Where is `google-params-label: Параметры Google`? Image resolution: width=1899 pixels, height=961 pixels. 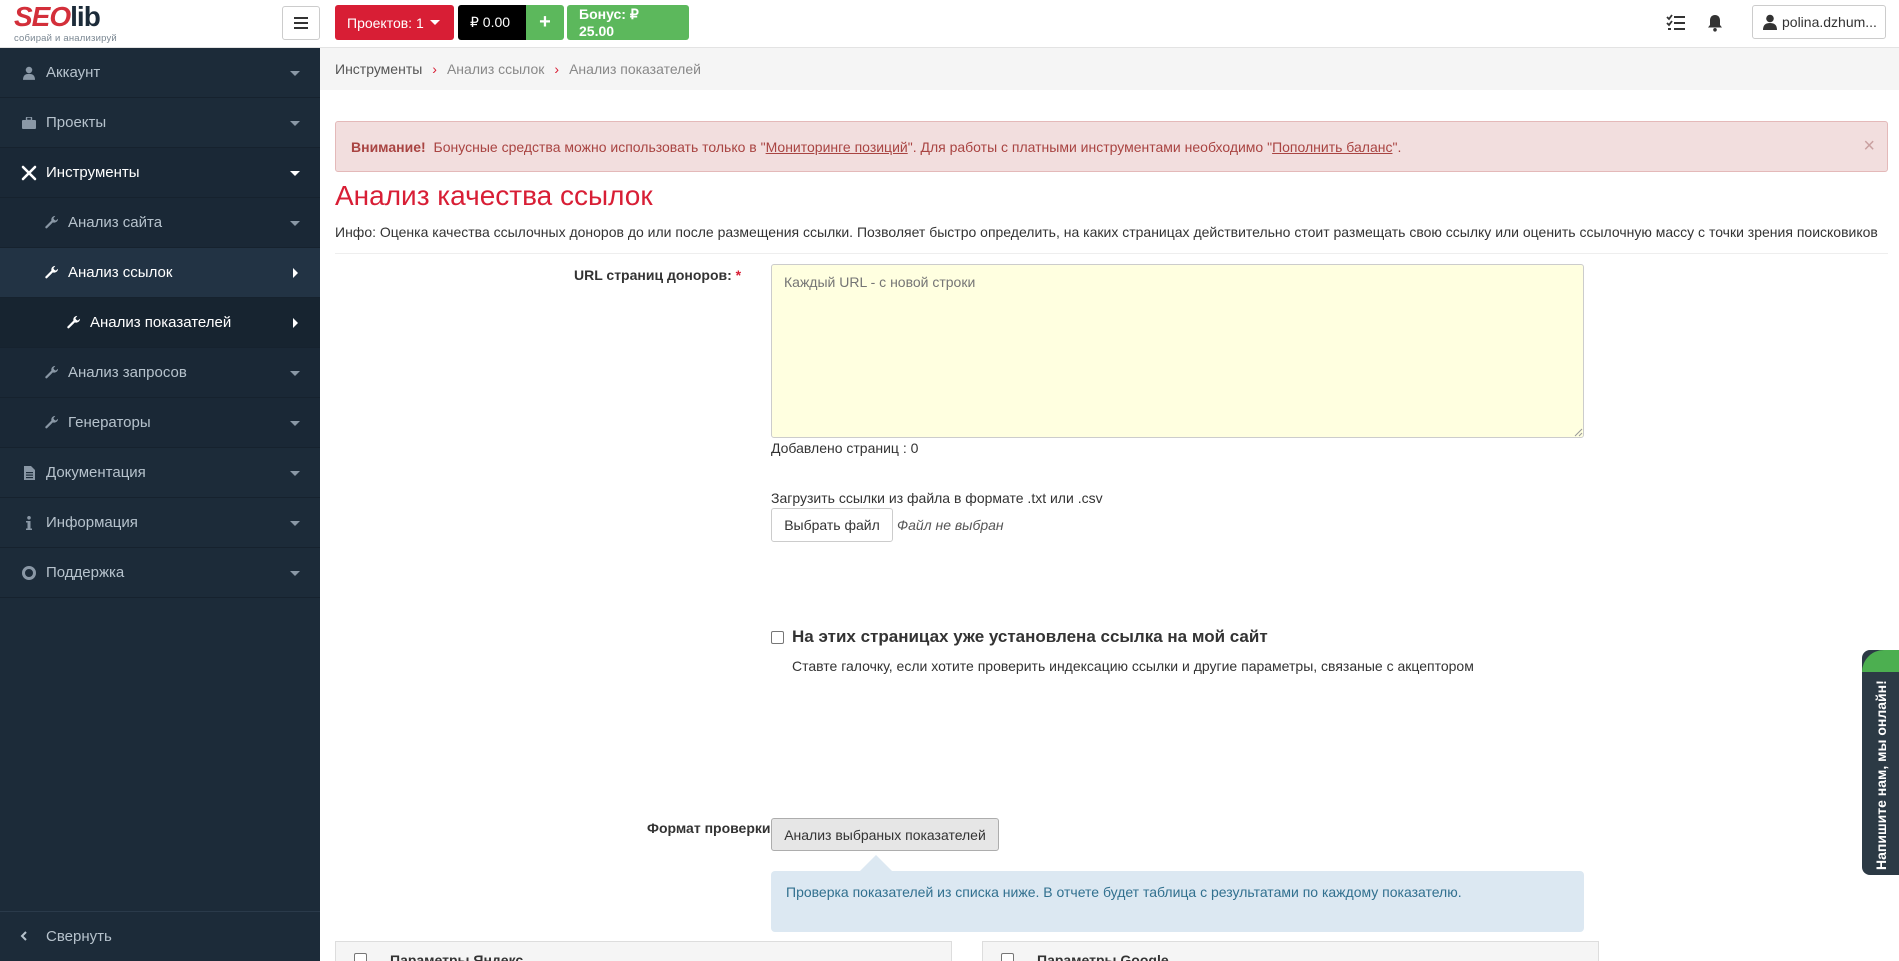 google-params-label: Параметры Google is located at coordinates (1103, 956).